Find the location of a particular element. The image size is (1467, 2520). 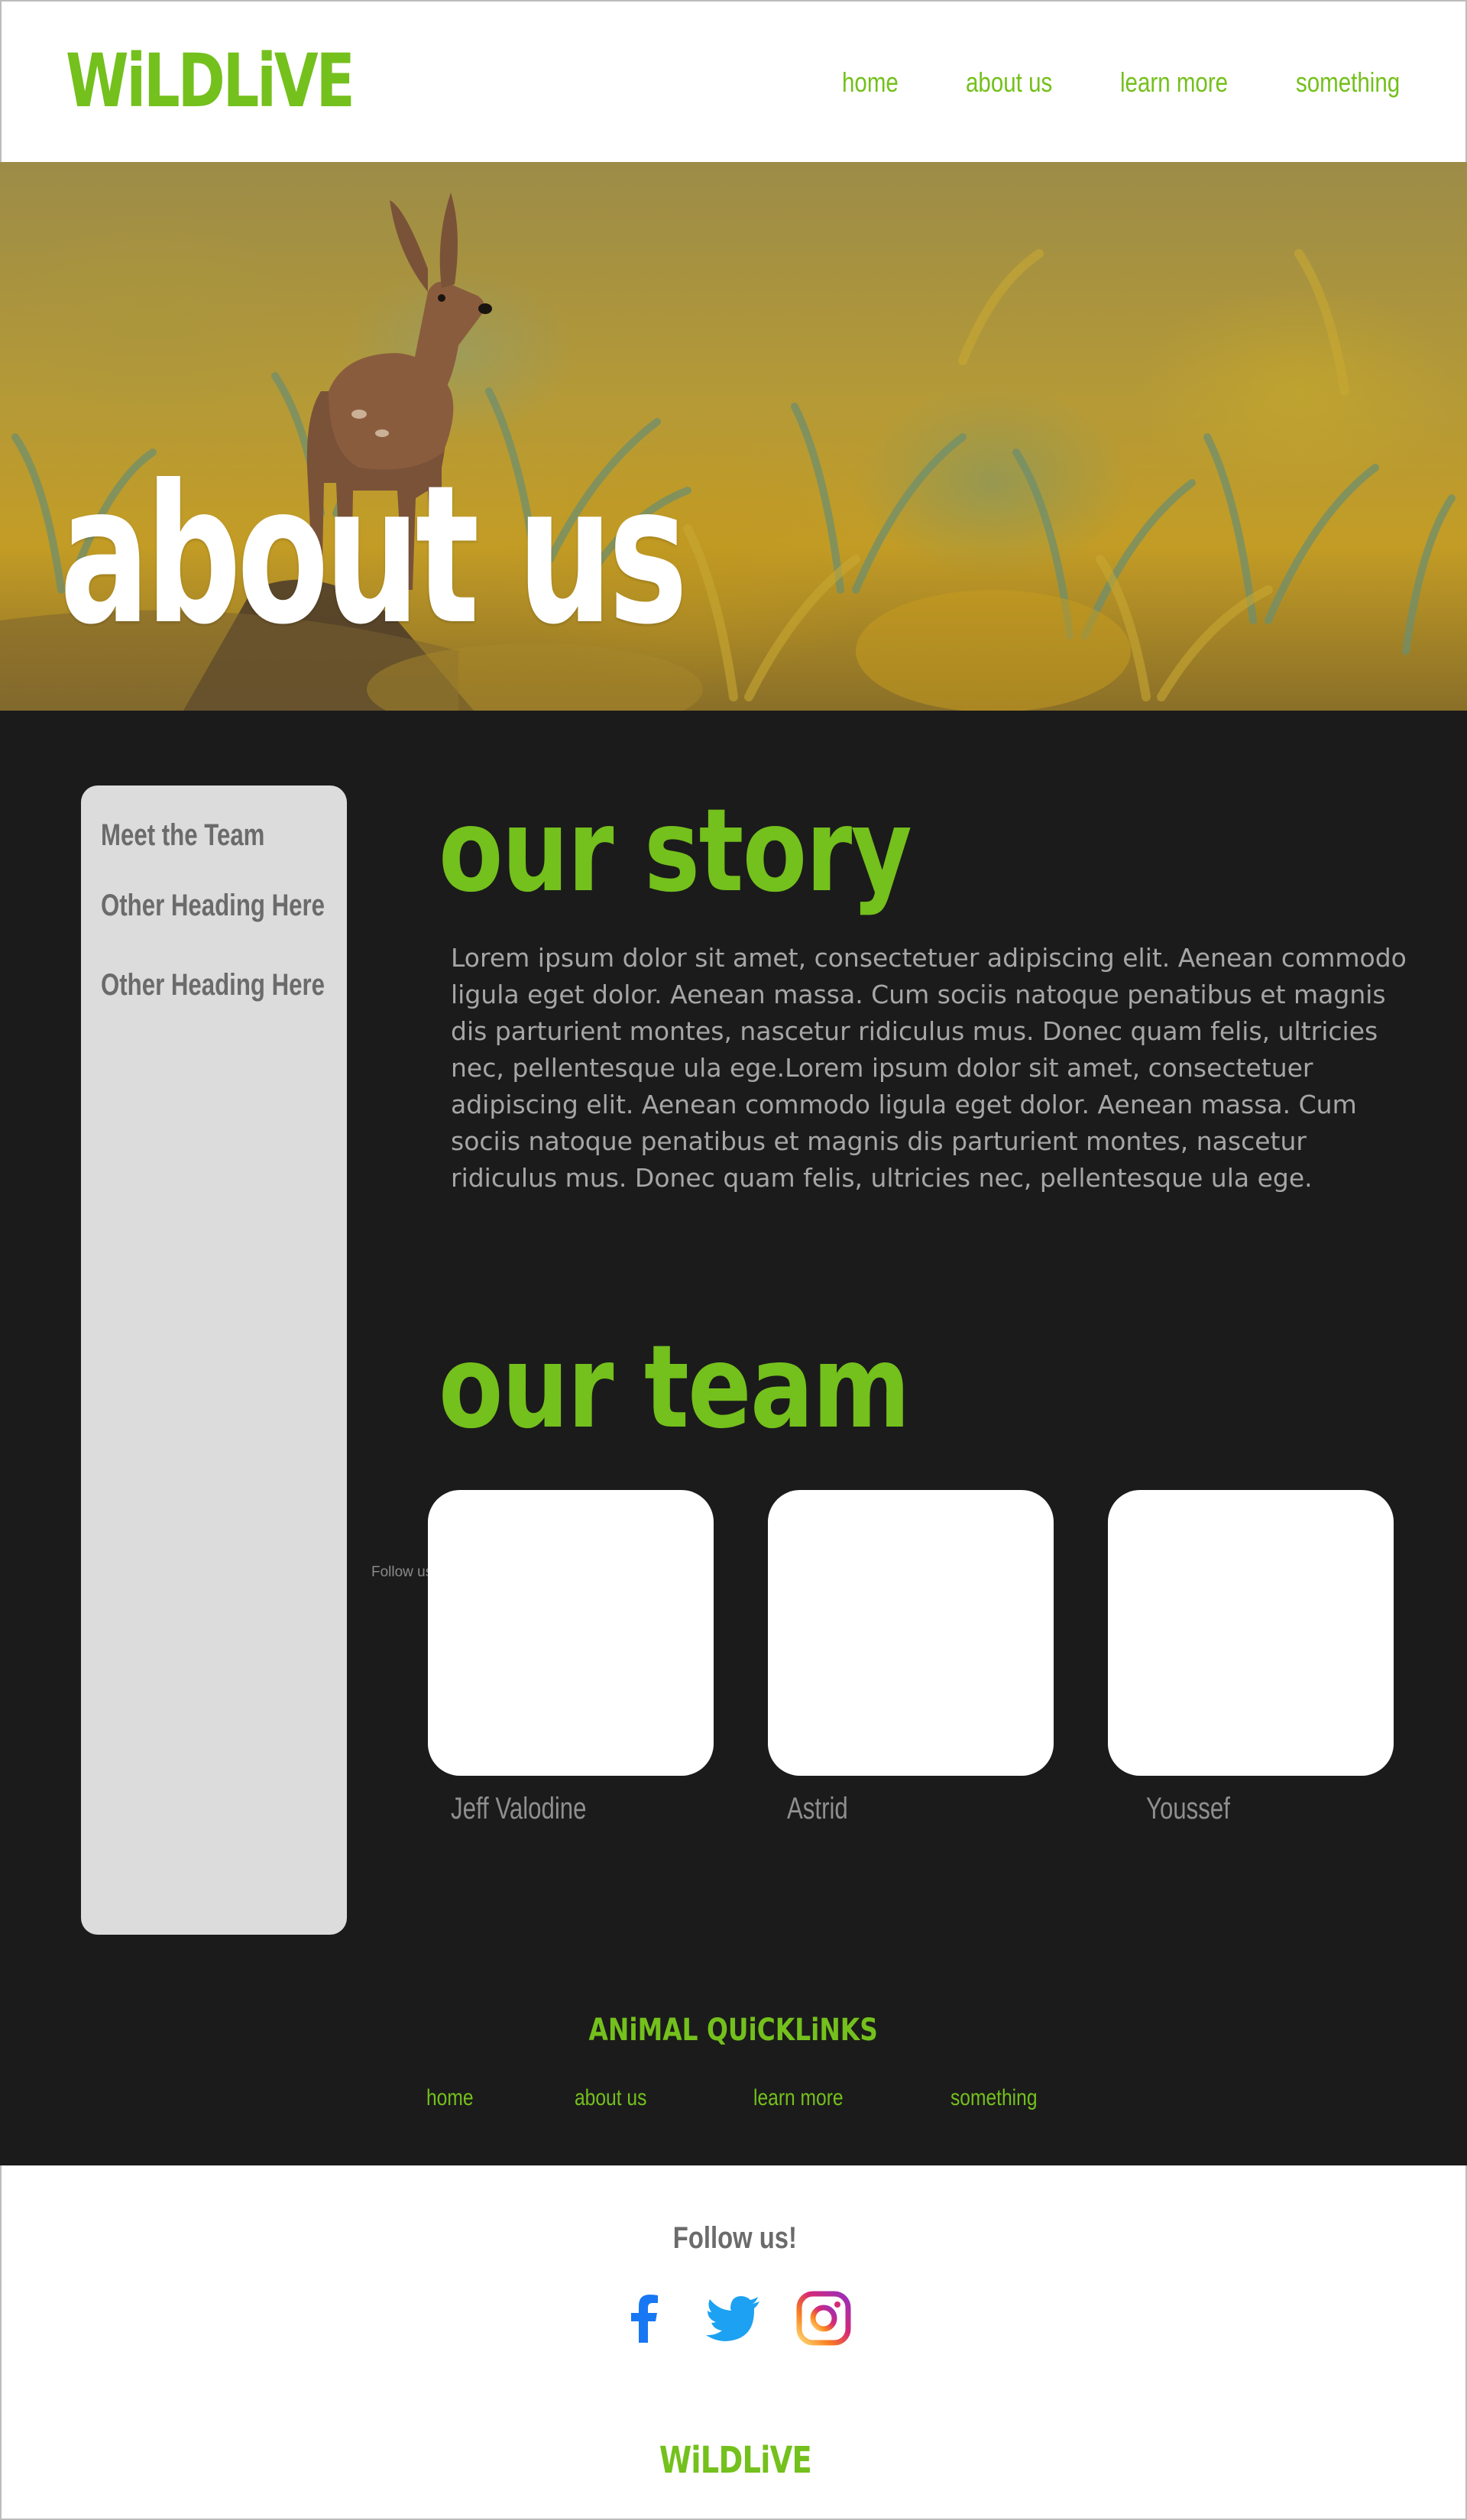

team-member-name: Astrid is located at coordinates (817, 1808).